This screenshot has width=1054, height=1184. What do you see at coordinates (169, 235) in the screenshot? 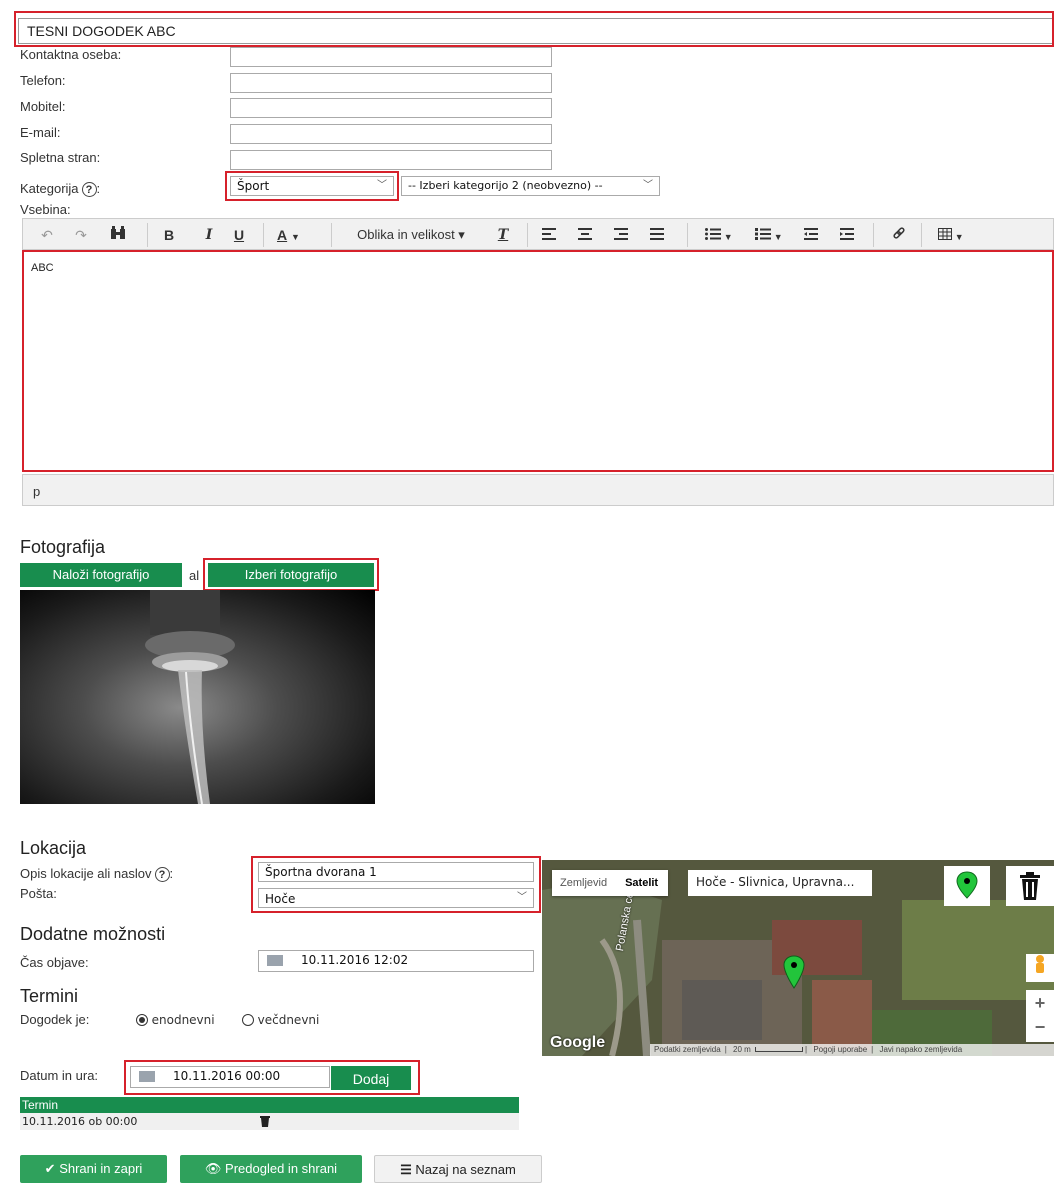
I see `bold-button: B` at bounding box center [169, 235].